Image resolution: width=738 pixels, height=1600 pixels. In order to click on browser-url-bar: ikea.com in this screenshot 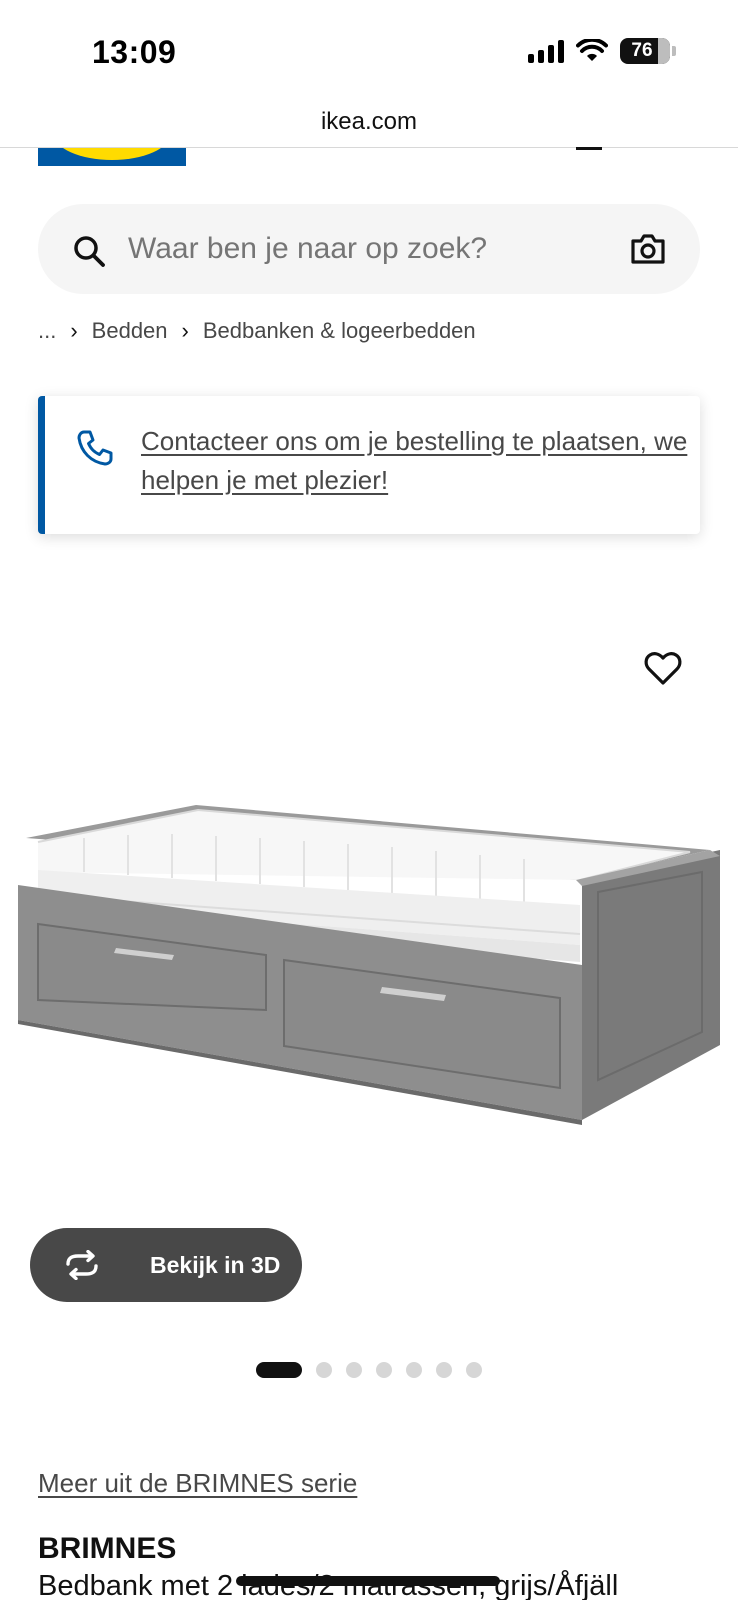, I will do `click(369, 124)`.